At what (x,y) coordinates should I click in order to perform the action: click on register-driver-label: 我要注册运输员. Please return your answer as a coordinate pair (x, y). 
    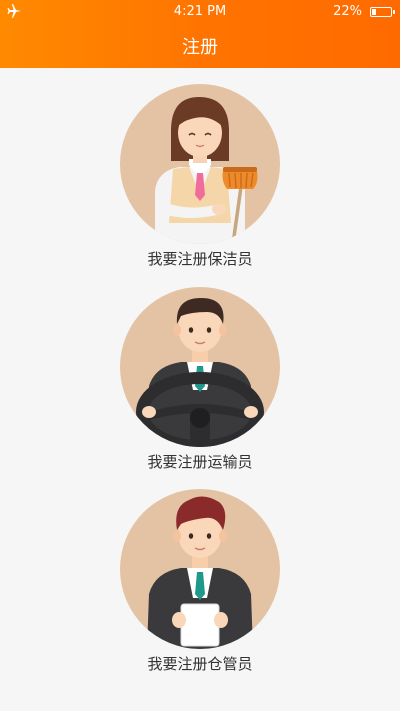
    Looking at the image, I should click on (200, 462).